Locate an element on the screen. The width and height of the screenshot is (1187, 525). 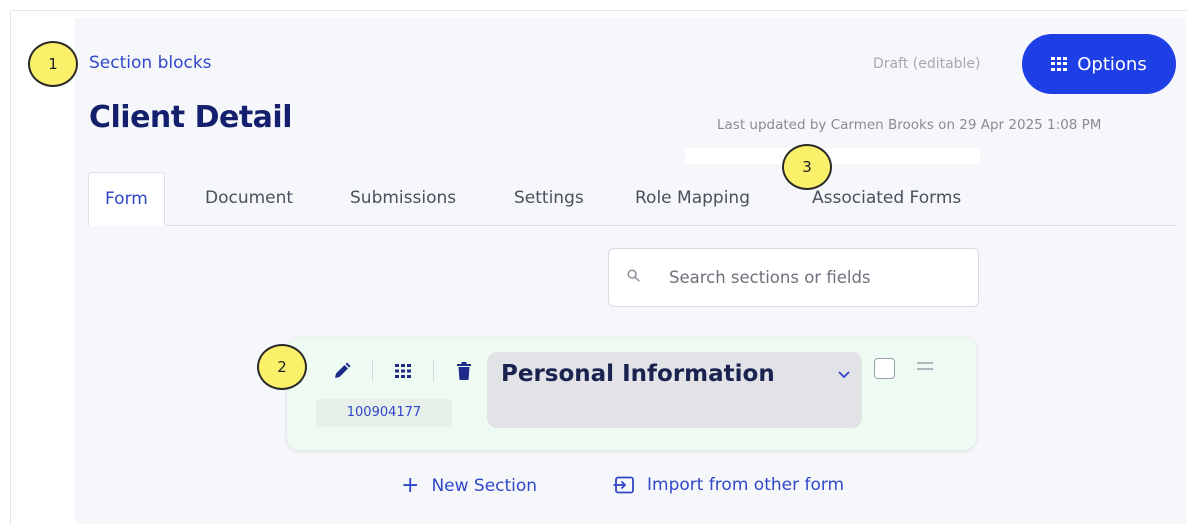
grid-icon is located at coordinates (1059, 64).